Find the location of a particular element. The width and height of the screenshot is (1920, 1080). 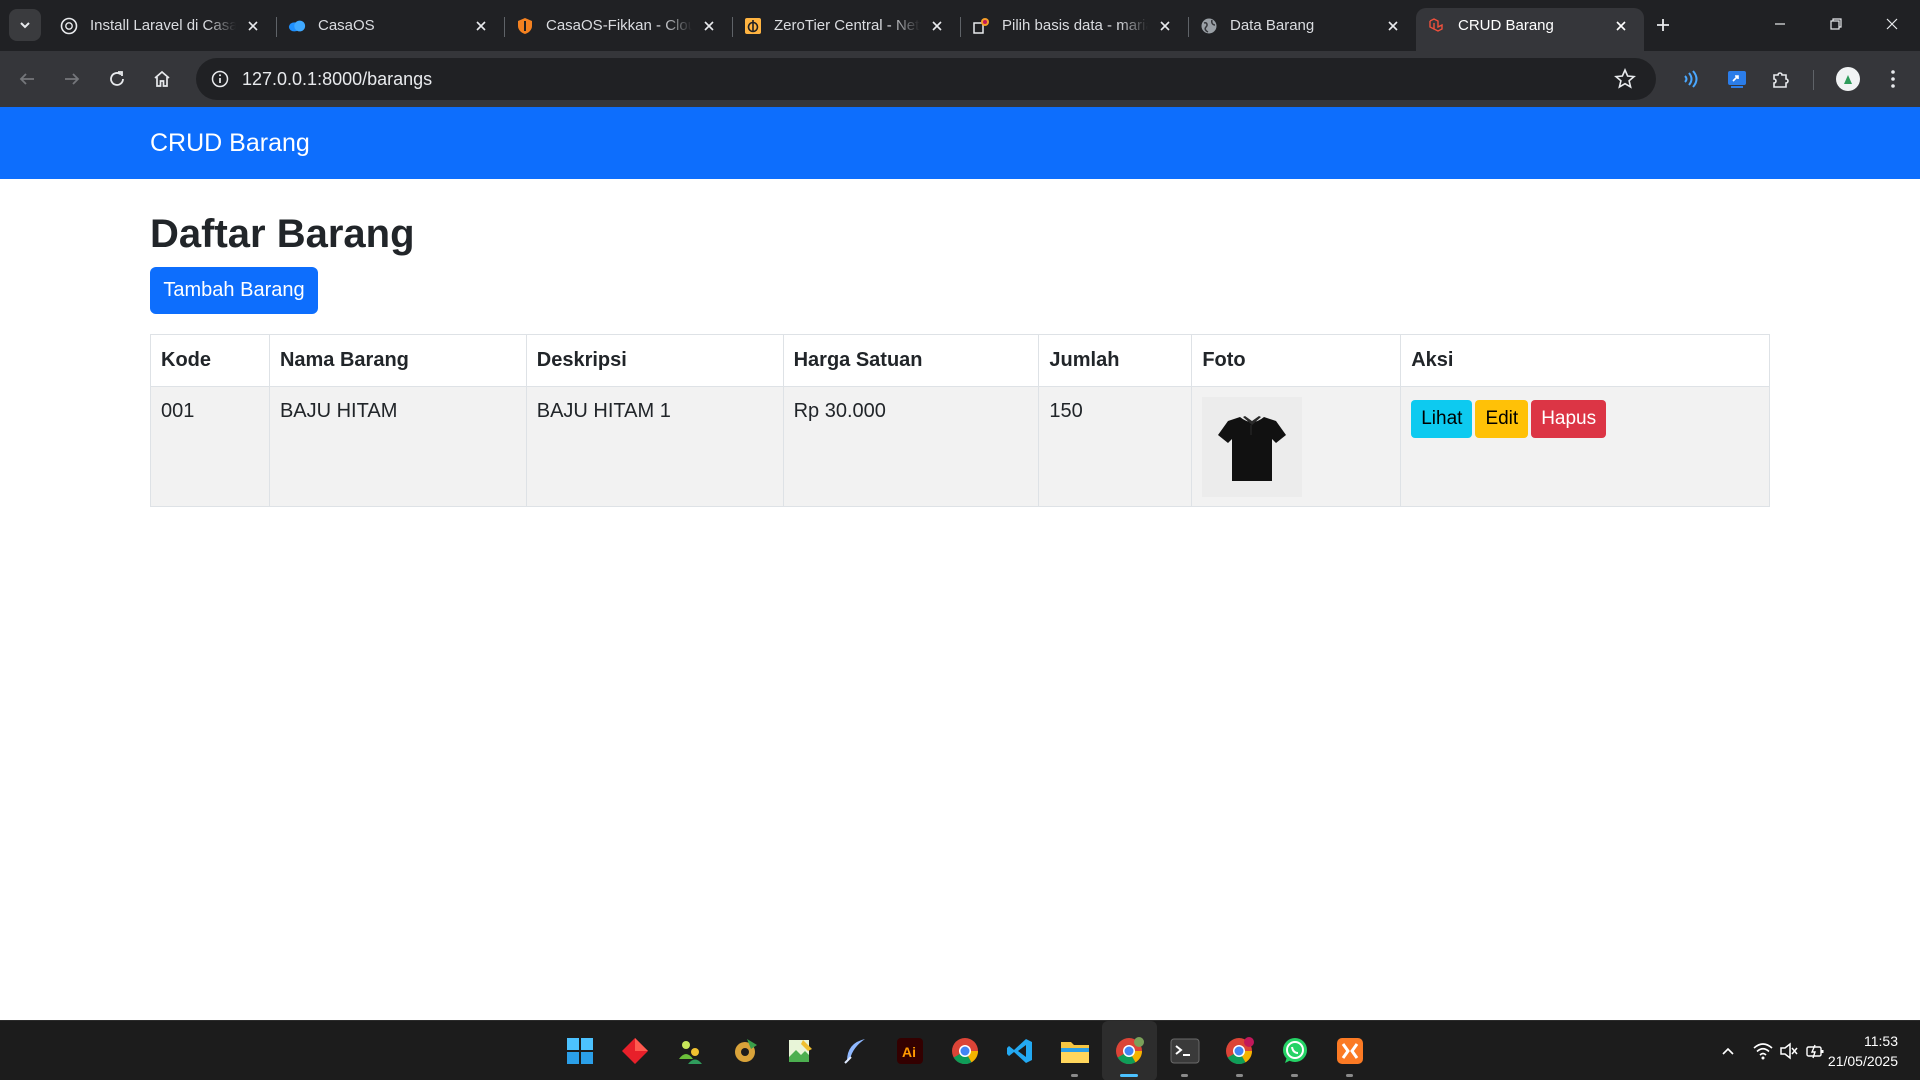

screen-share-extension-icon is located at coordinates (1737, 79).